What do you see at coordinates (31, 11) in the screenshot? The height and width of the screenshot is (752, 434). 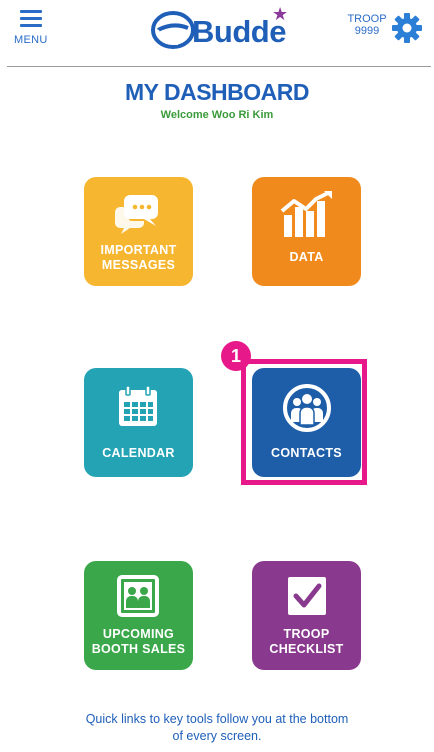 I see `menu-icon` at bounding box center [31, 11].